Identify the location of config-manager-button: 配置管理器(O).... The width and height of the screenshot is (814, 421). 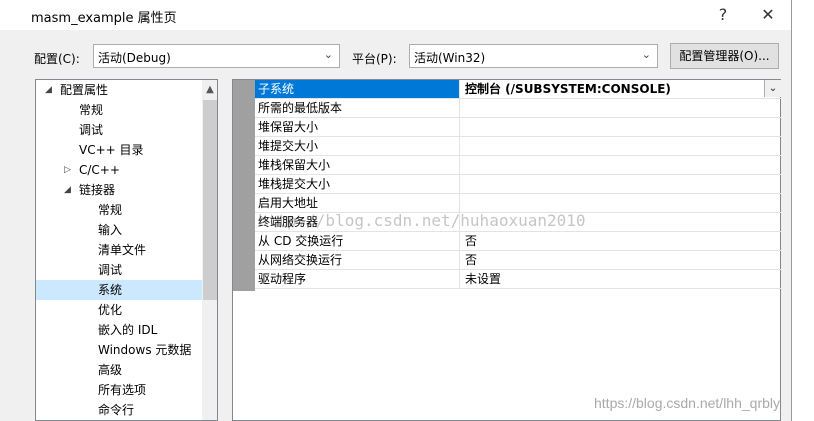
(724, 56).